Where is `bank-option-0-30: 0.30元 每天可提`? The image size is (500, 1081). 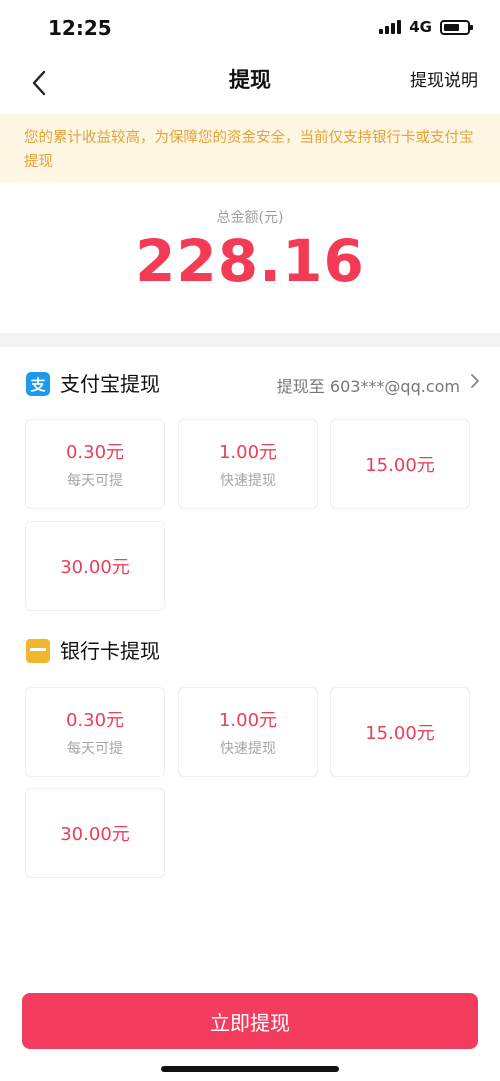 bank-option-0-30: 0.30元 每天可提 is located at coordinates (95, 732).